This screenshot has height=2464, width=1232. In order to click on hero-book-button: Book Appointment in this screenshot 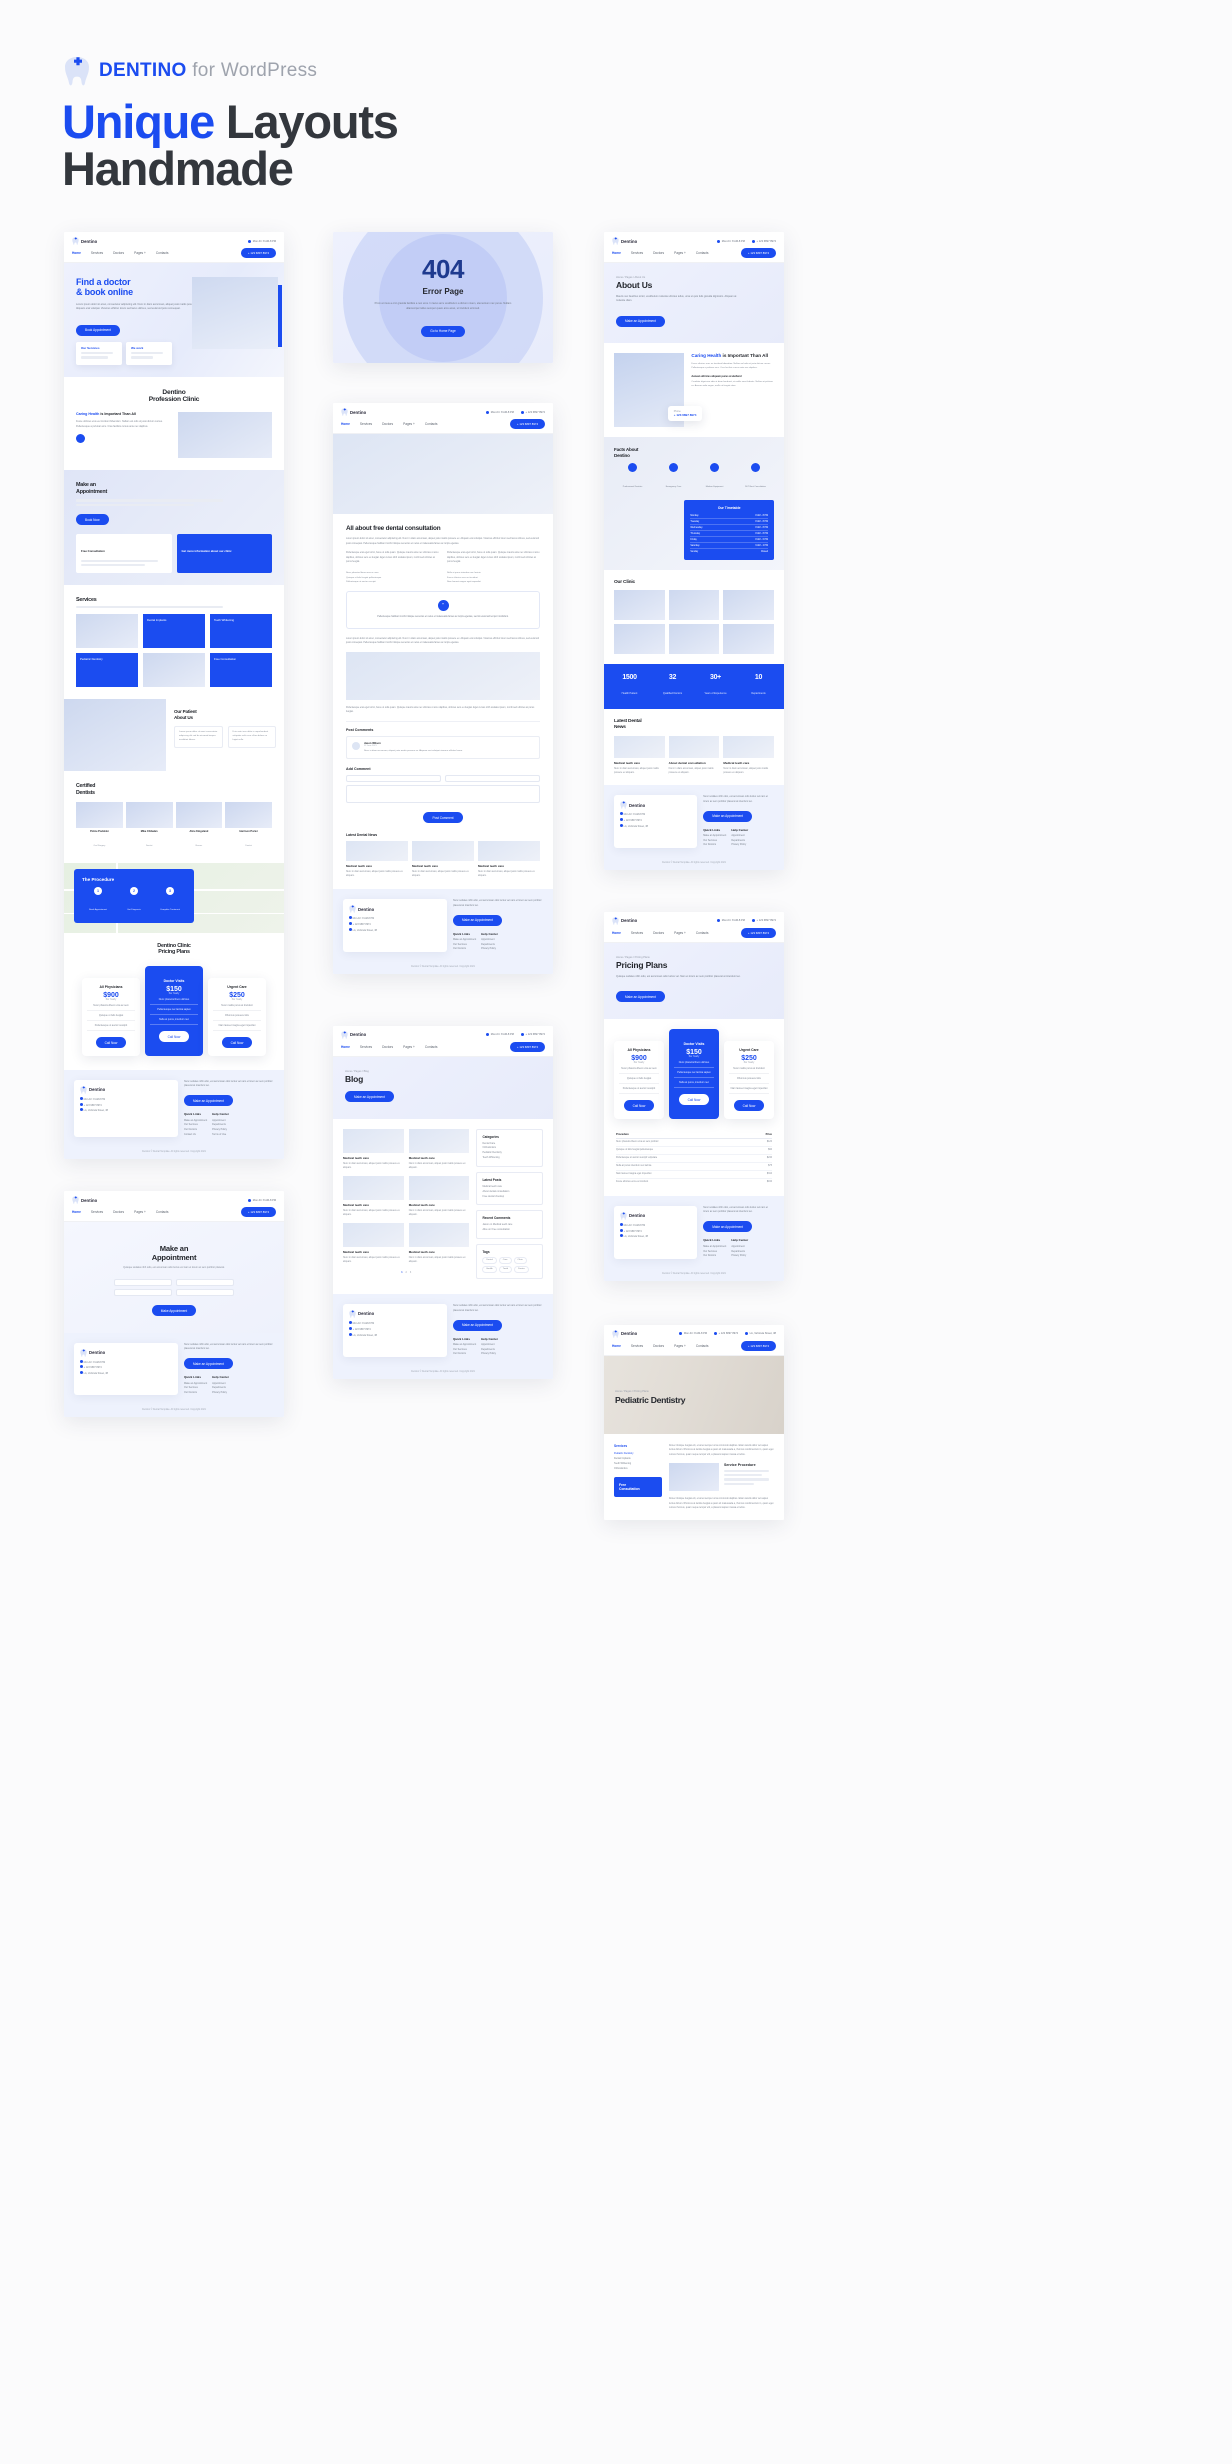, I will do `click(98, 330)`.